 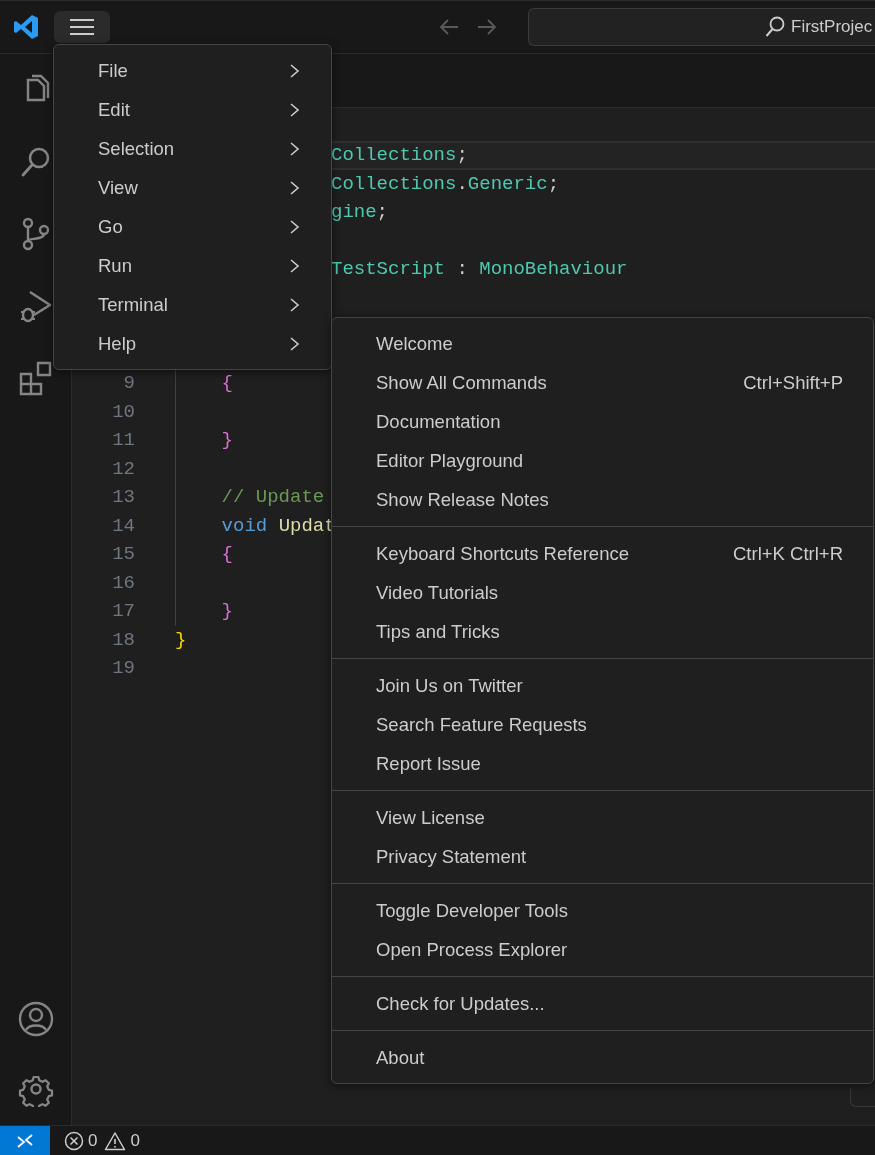 What do you see at coordinates (123, 468) in the screenshot?
I see `line-number: 12` at bounding box center [123, 468].